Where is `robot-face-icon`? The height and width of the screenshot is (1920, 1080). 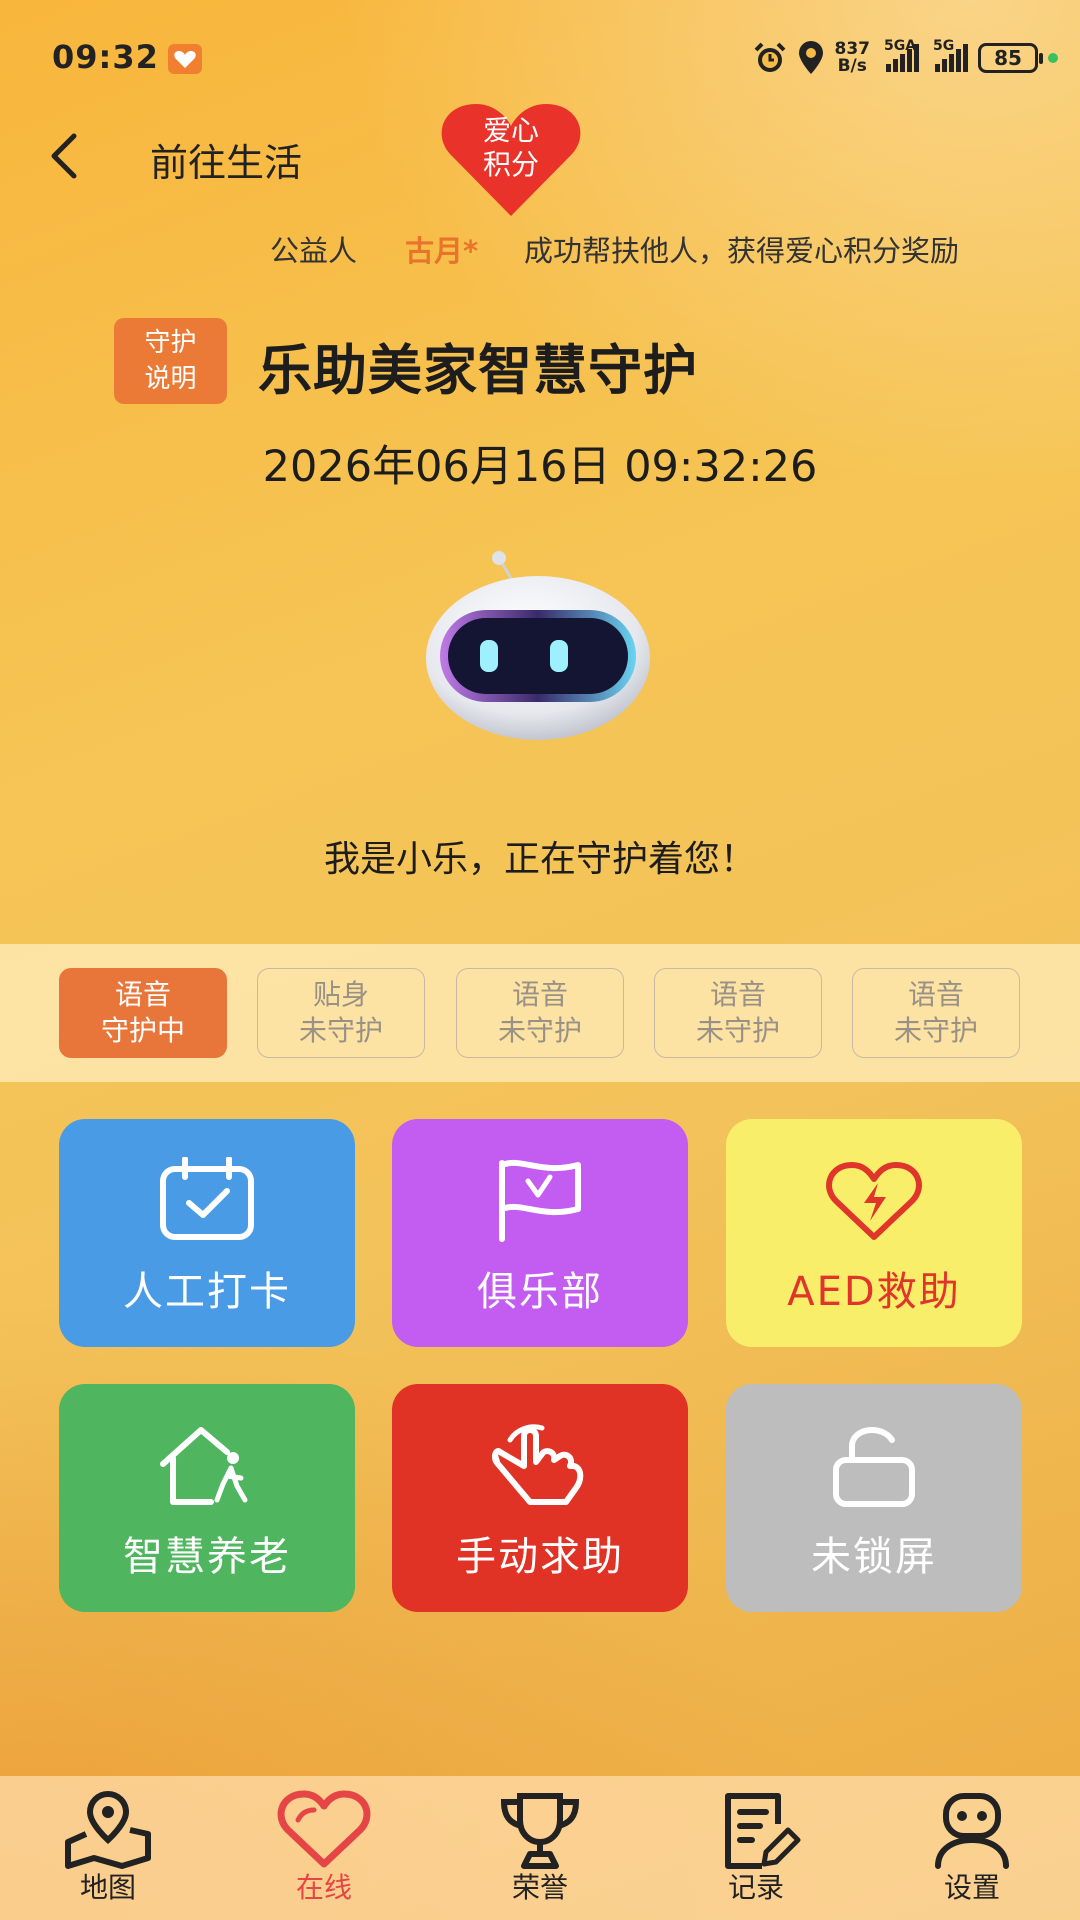
robot-face-icon is located at coordinates (972, 1831).